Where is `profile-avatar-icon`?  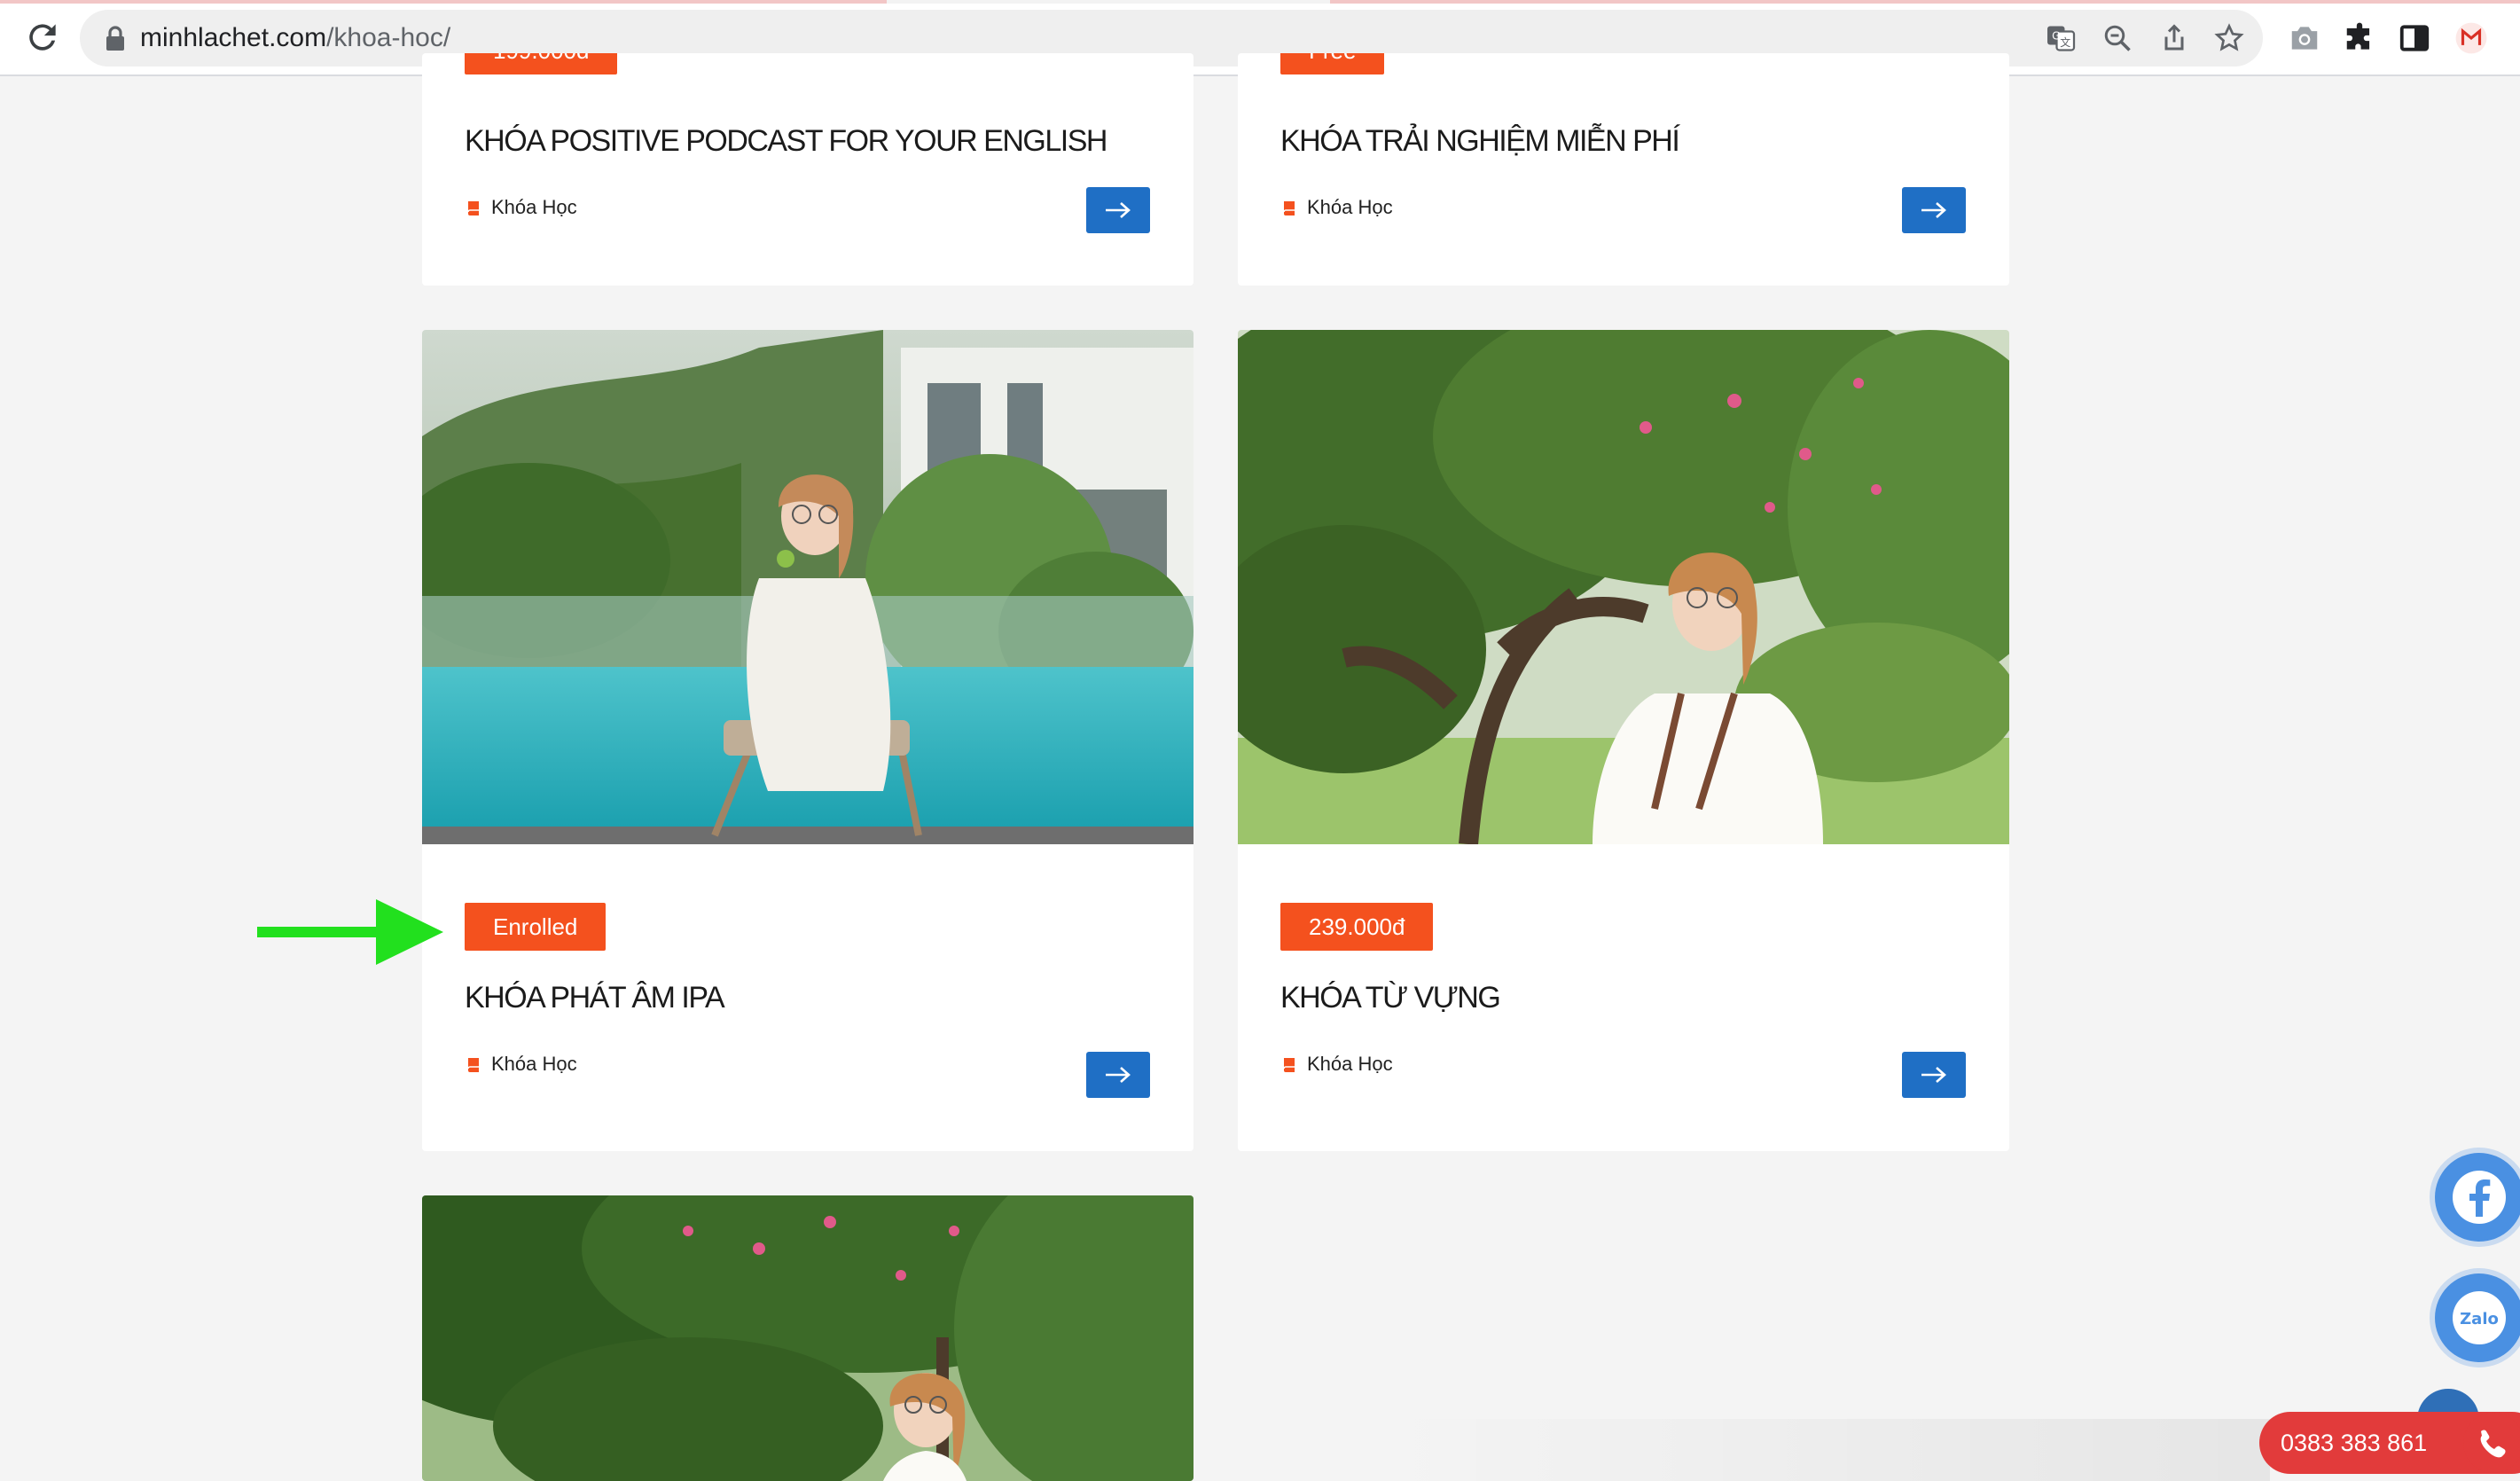
profile-avatar-icon is located at coordinates (2471, 38).